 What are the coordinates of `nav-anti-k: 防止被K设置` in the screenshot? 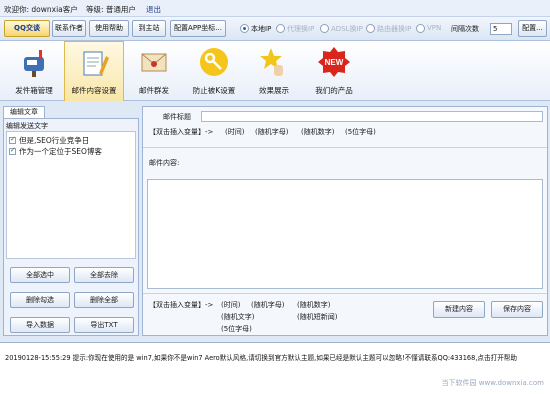 It's located at (214, 71).